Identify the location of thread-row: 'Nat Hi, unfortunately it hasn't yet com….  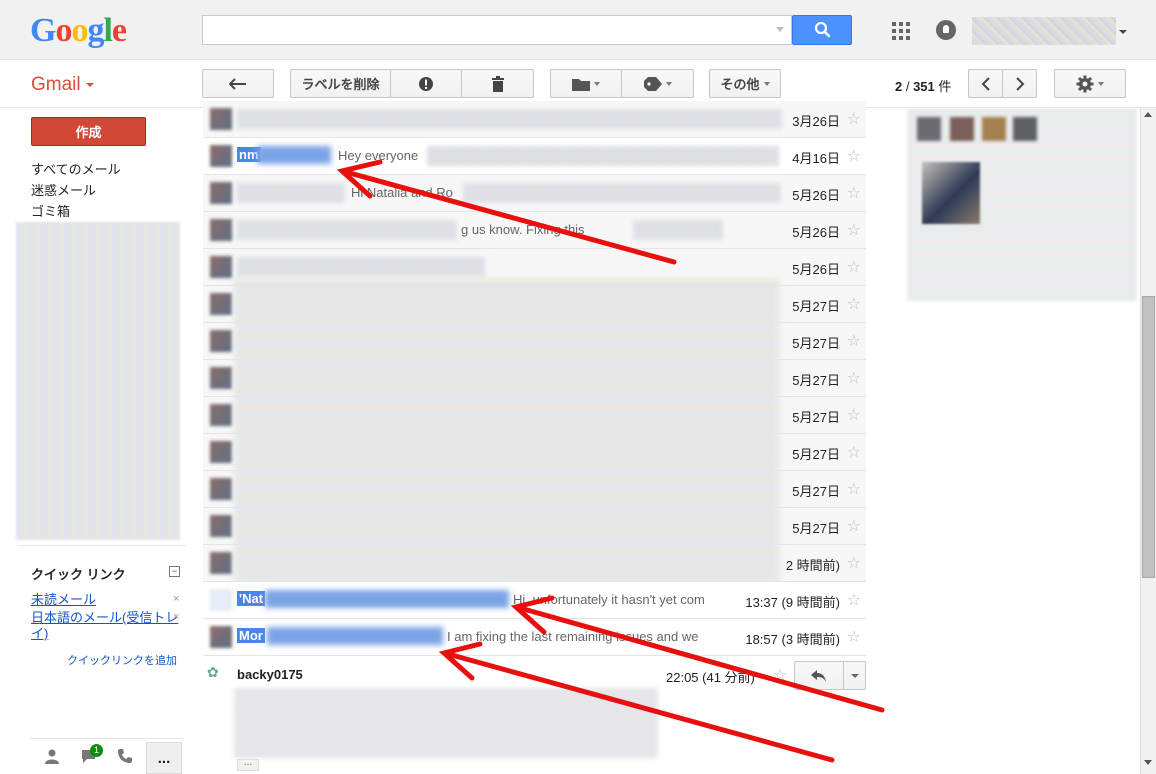
(534, 600).